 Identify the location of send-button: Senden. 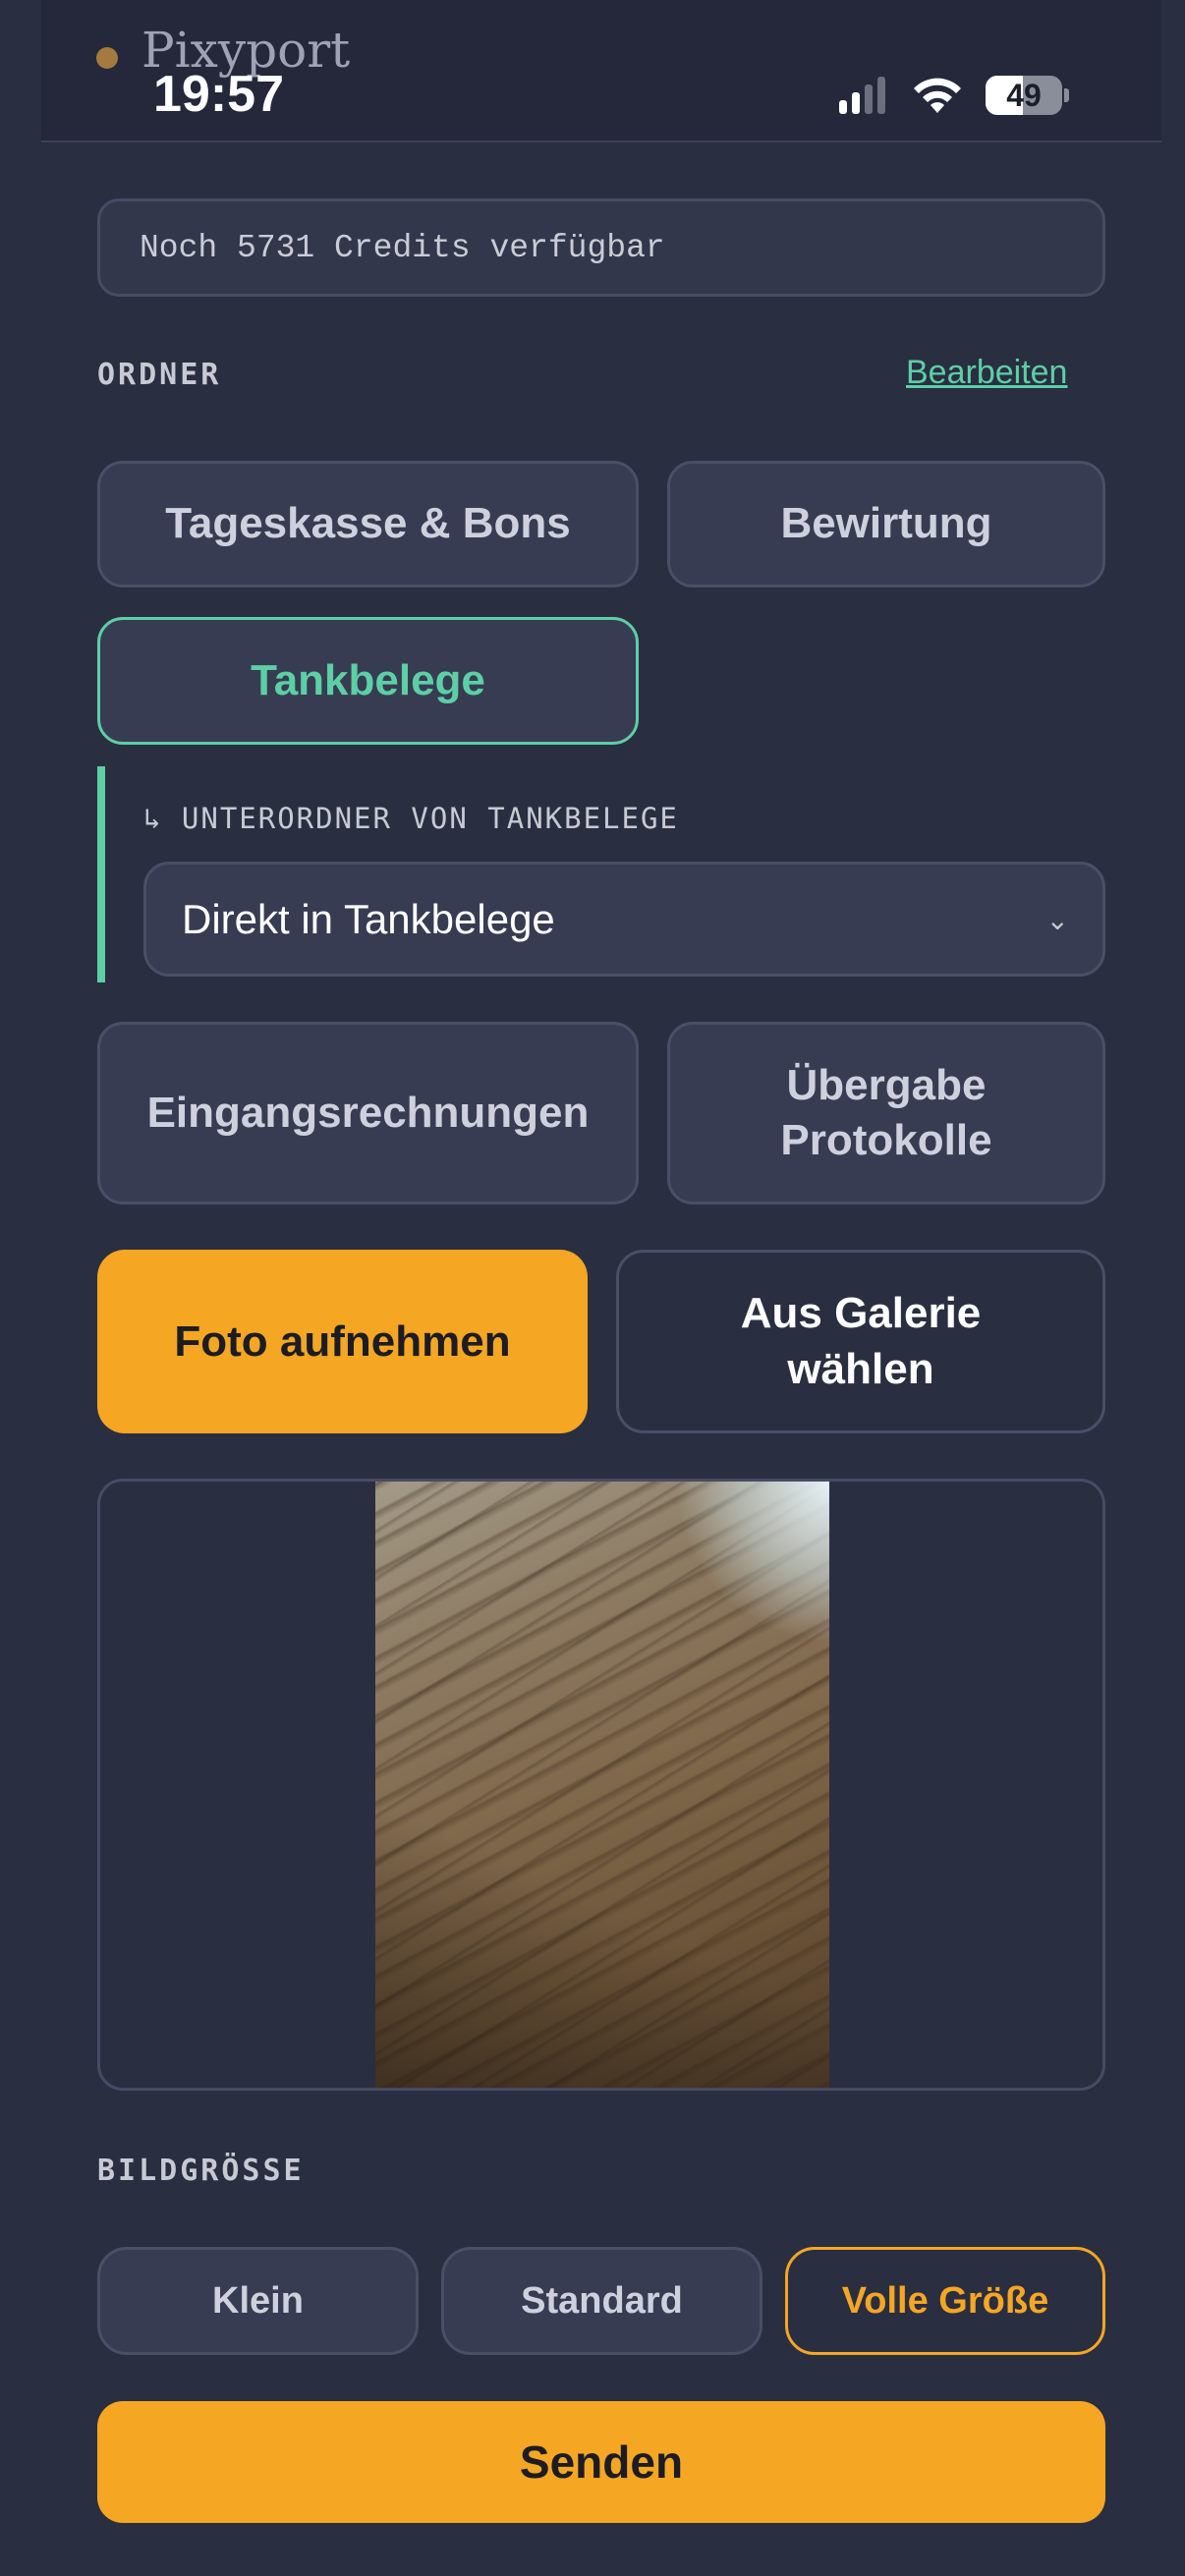
(601, 2462).